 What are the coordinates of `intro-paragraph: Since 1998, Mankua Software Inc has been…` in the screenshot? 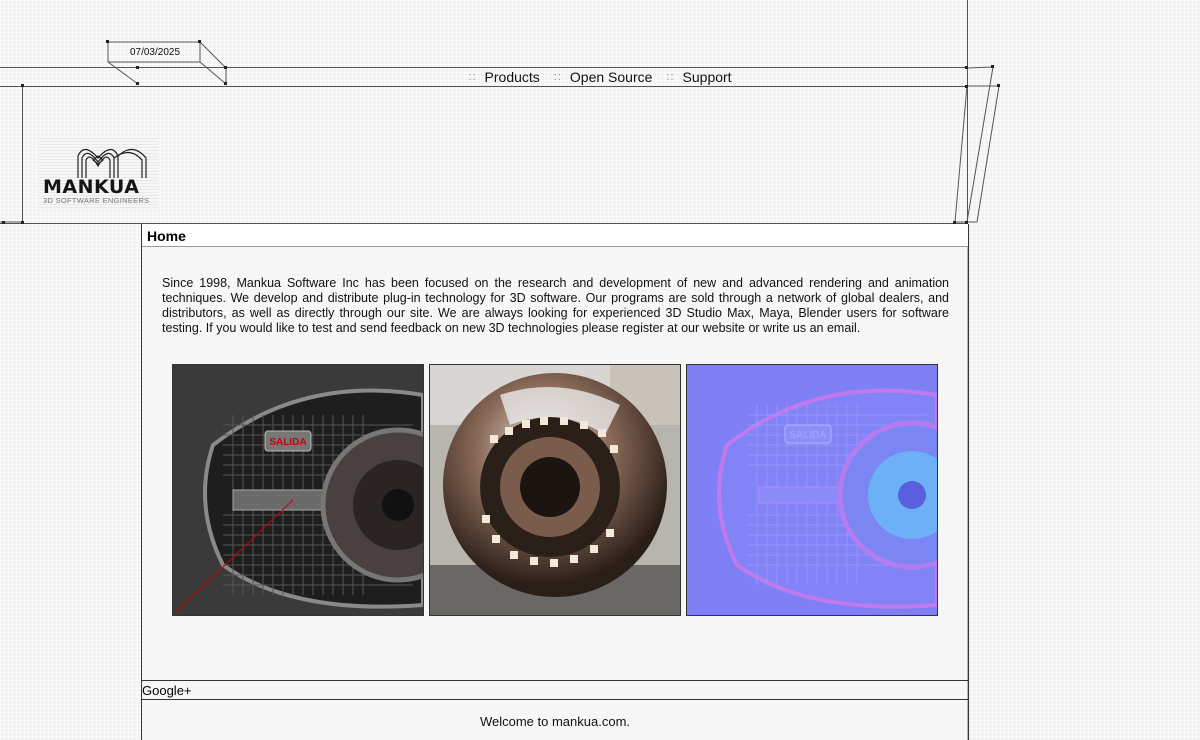 It's located at (555, 305).